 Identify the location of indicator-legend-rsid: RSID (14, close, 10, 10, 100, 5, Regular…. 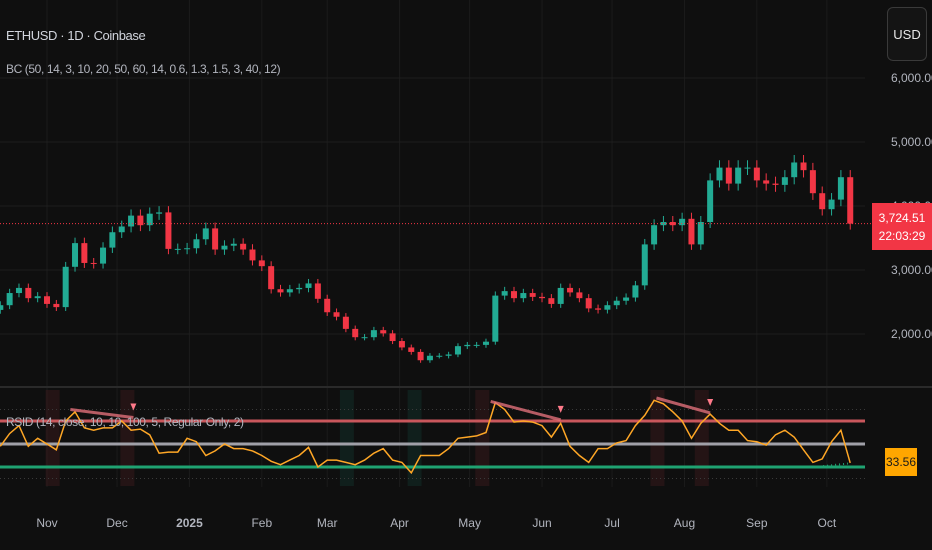
(125, 422).